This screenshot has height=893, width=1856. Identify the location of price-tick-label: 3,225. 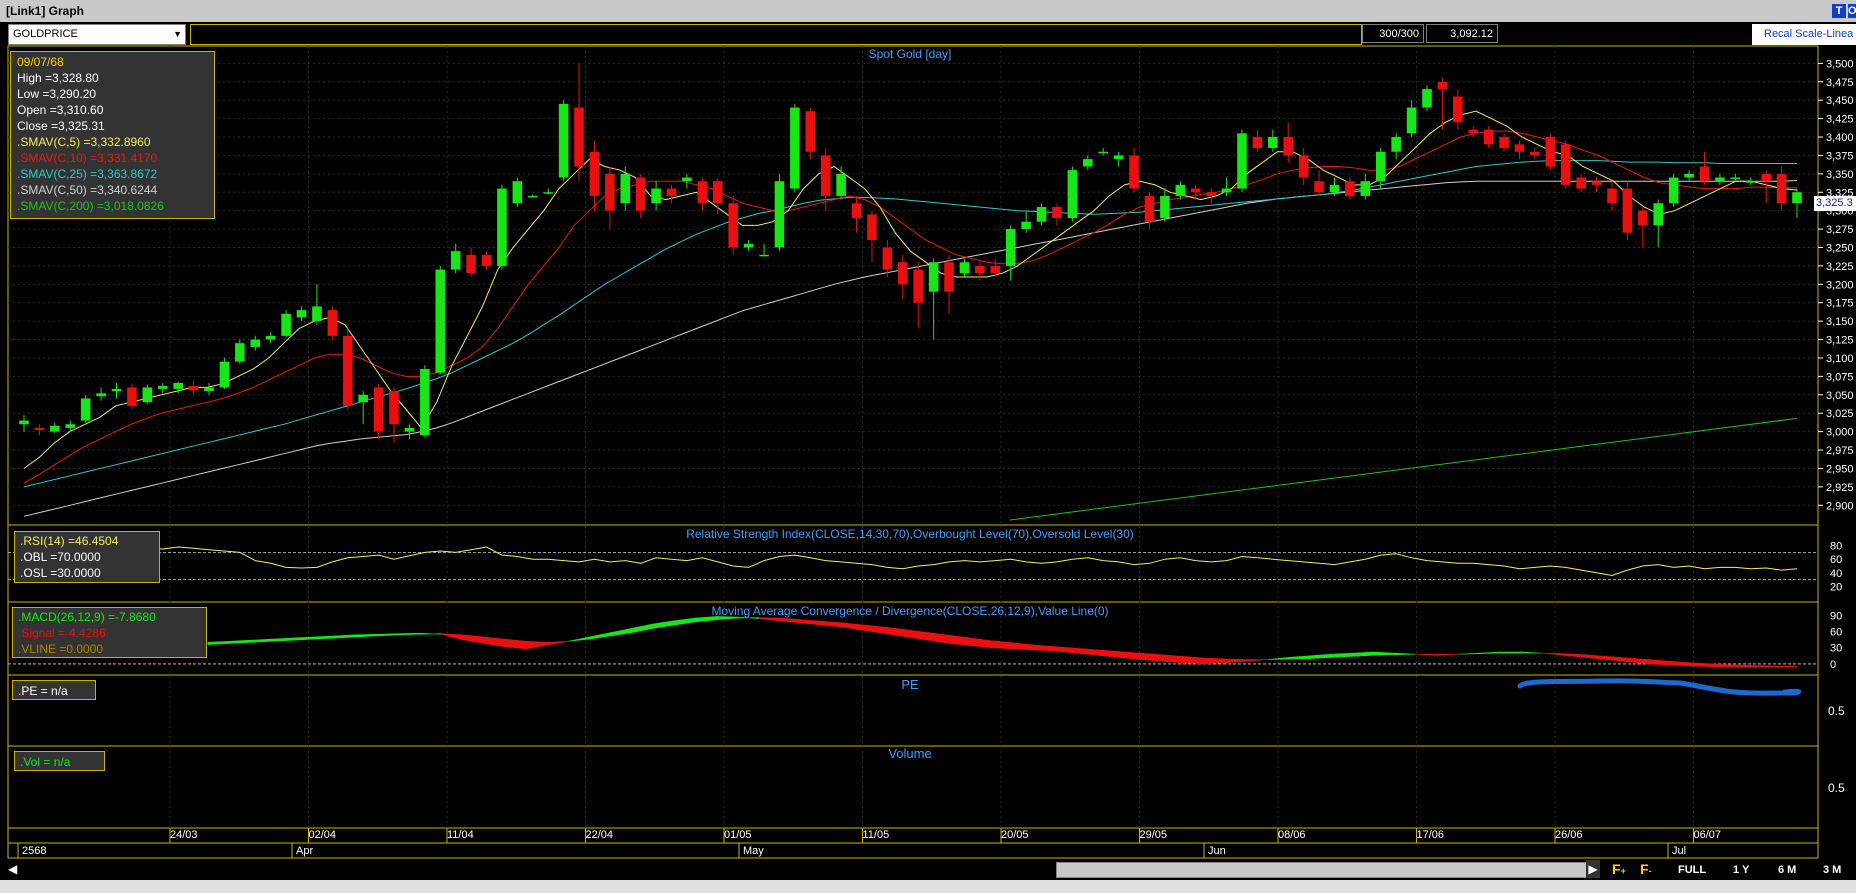
(1840, 267).